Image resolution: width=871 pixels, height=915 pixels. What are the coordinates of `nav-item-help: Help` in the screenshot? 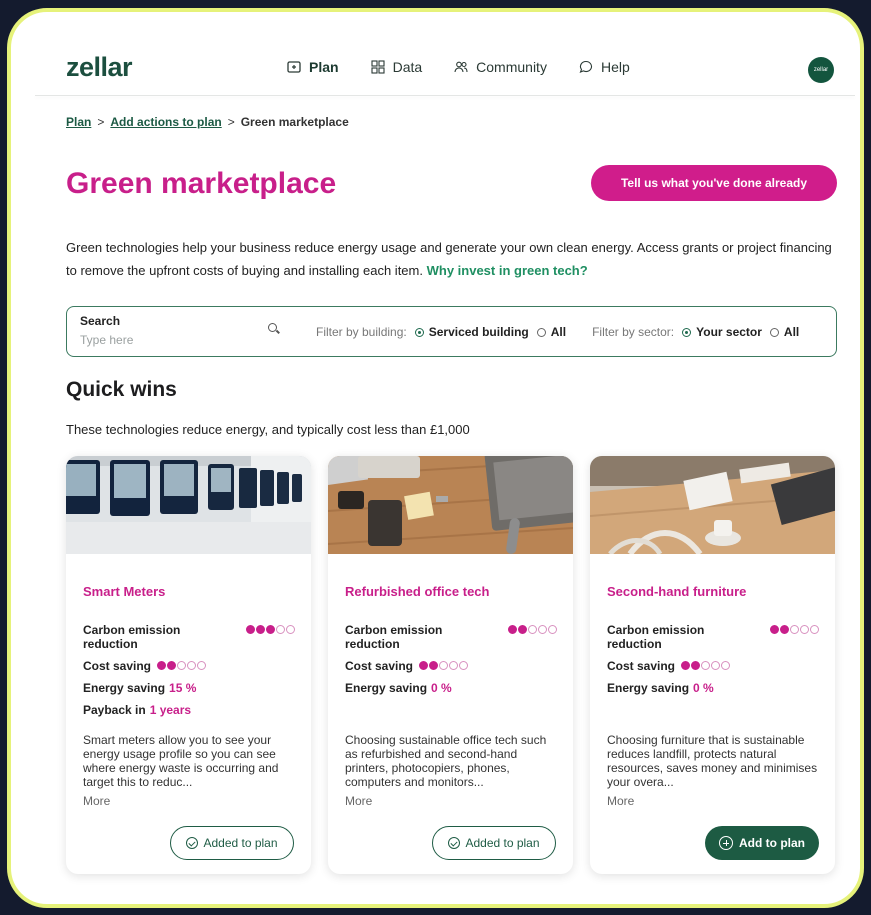 It's located at (604, 67).